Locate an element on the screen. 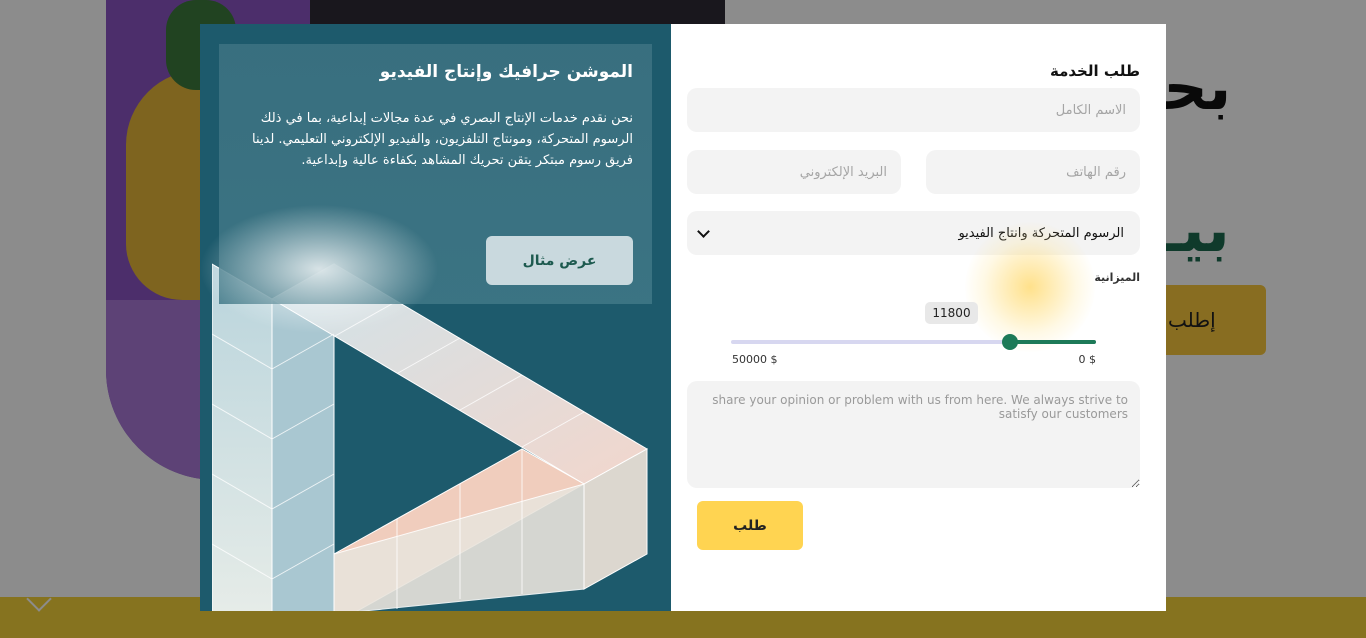 The height and width of the screenshot is (638, 1366). decorative-glow is located at coordinates (1030, 287).